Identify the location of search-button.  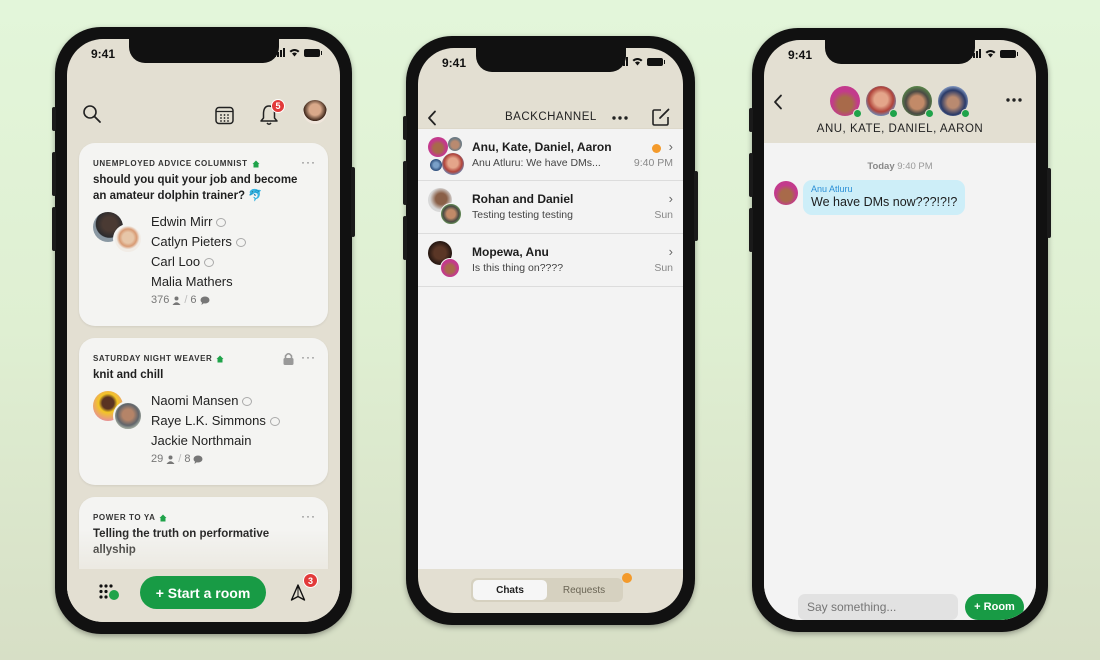
(92, 114).